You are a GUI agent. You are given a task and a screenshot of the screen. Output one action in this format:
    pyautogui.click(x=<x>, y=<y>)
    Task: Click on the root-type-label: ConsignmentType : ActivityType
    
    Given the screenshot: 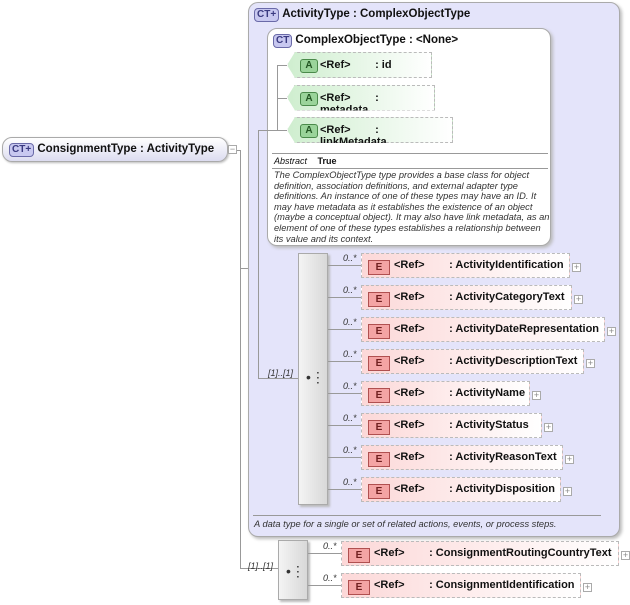 What is the action you would take?
    pyautogui.click(x=126, y=149)
    